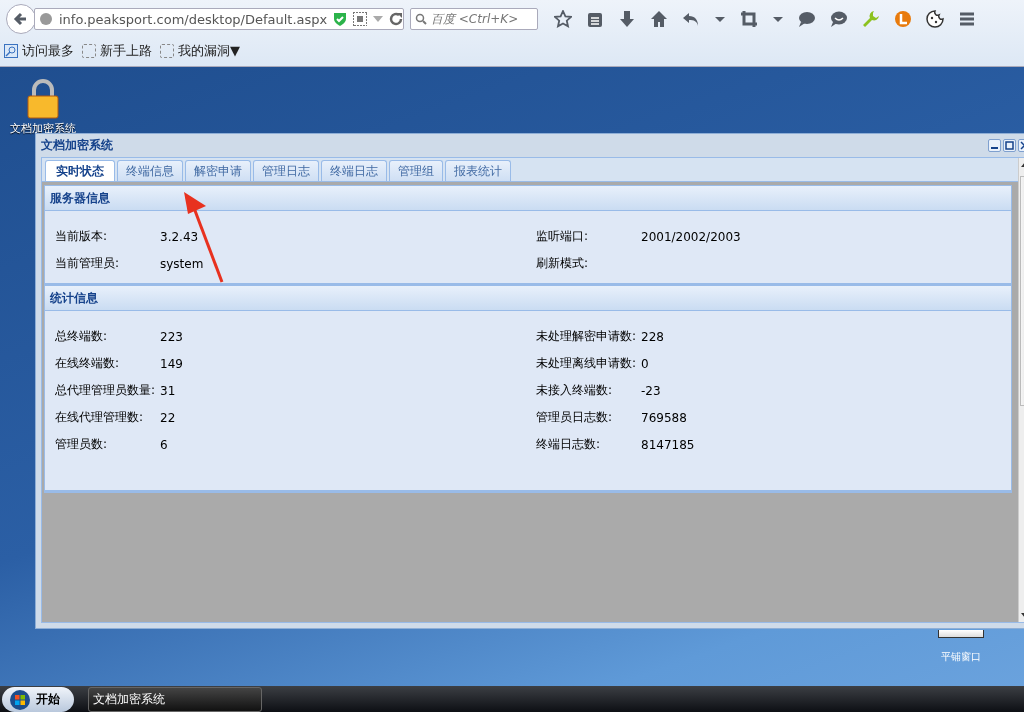 Image resolution: width=1024 pixels, height=712 pixels. I want to click on field-label: 未处理离线申请数:, so click(587, 363).